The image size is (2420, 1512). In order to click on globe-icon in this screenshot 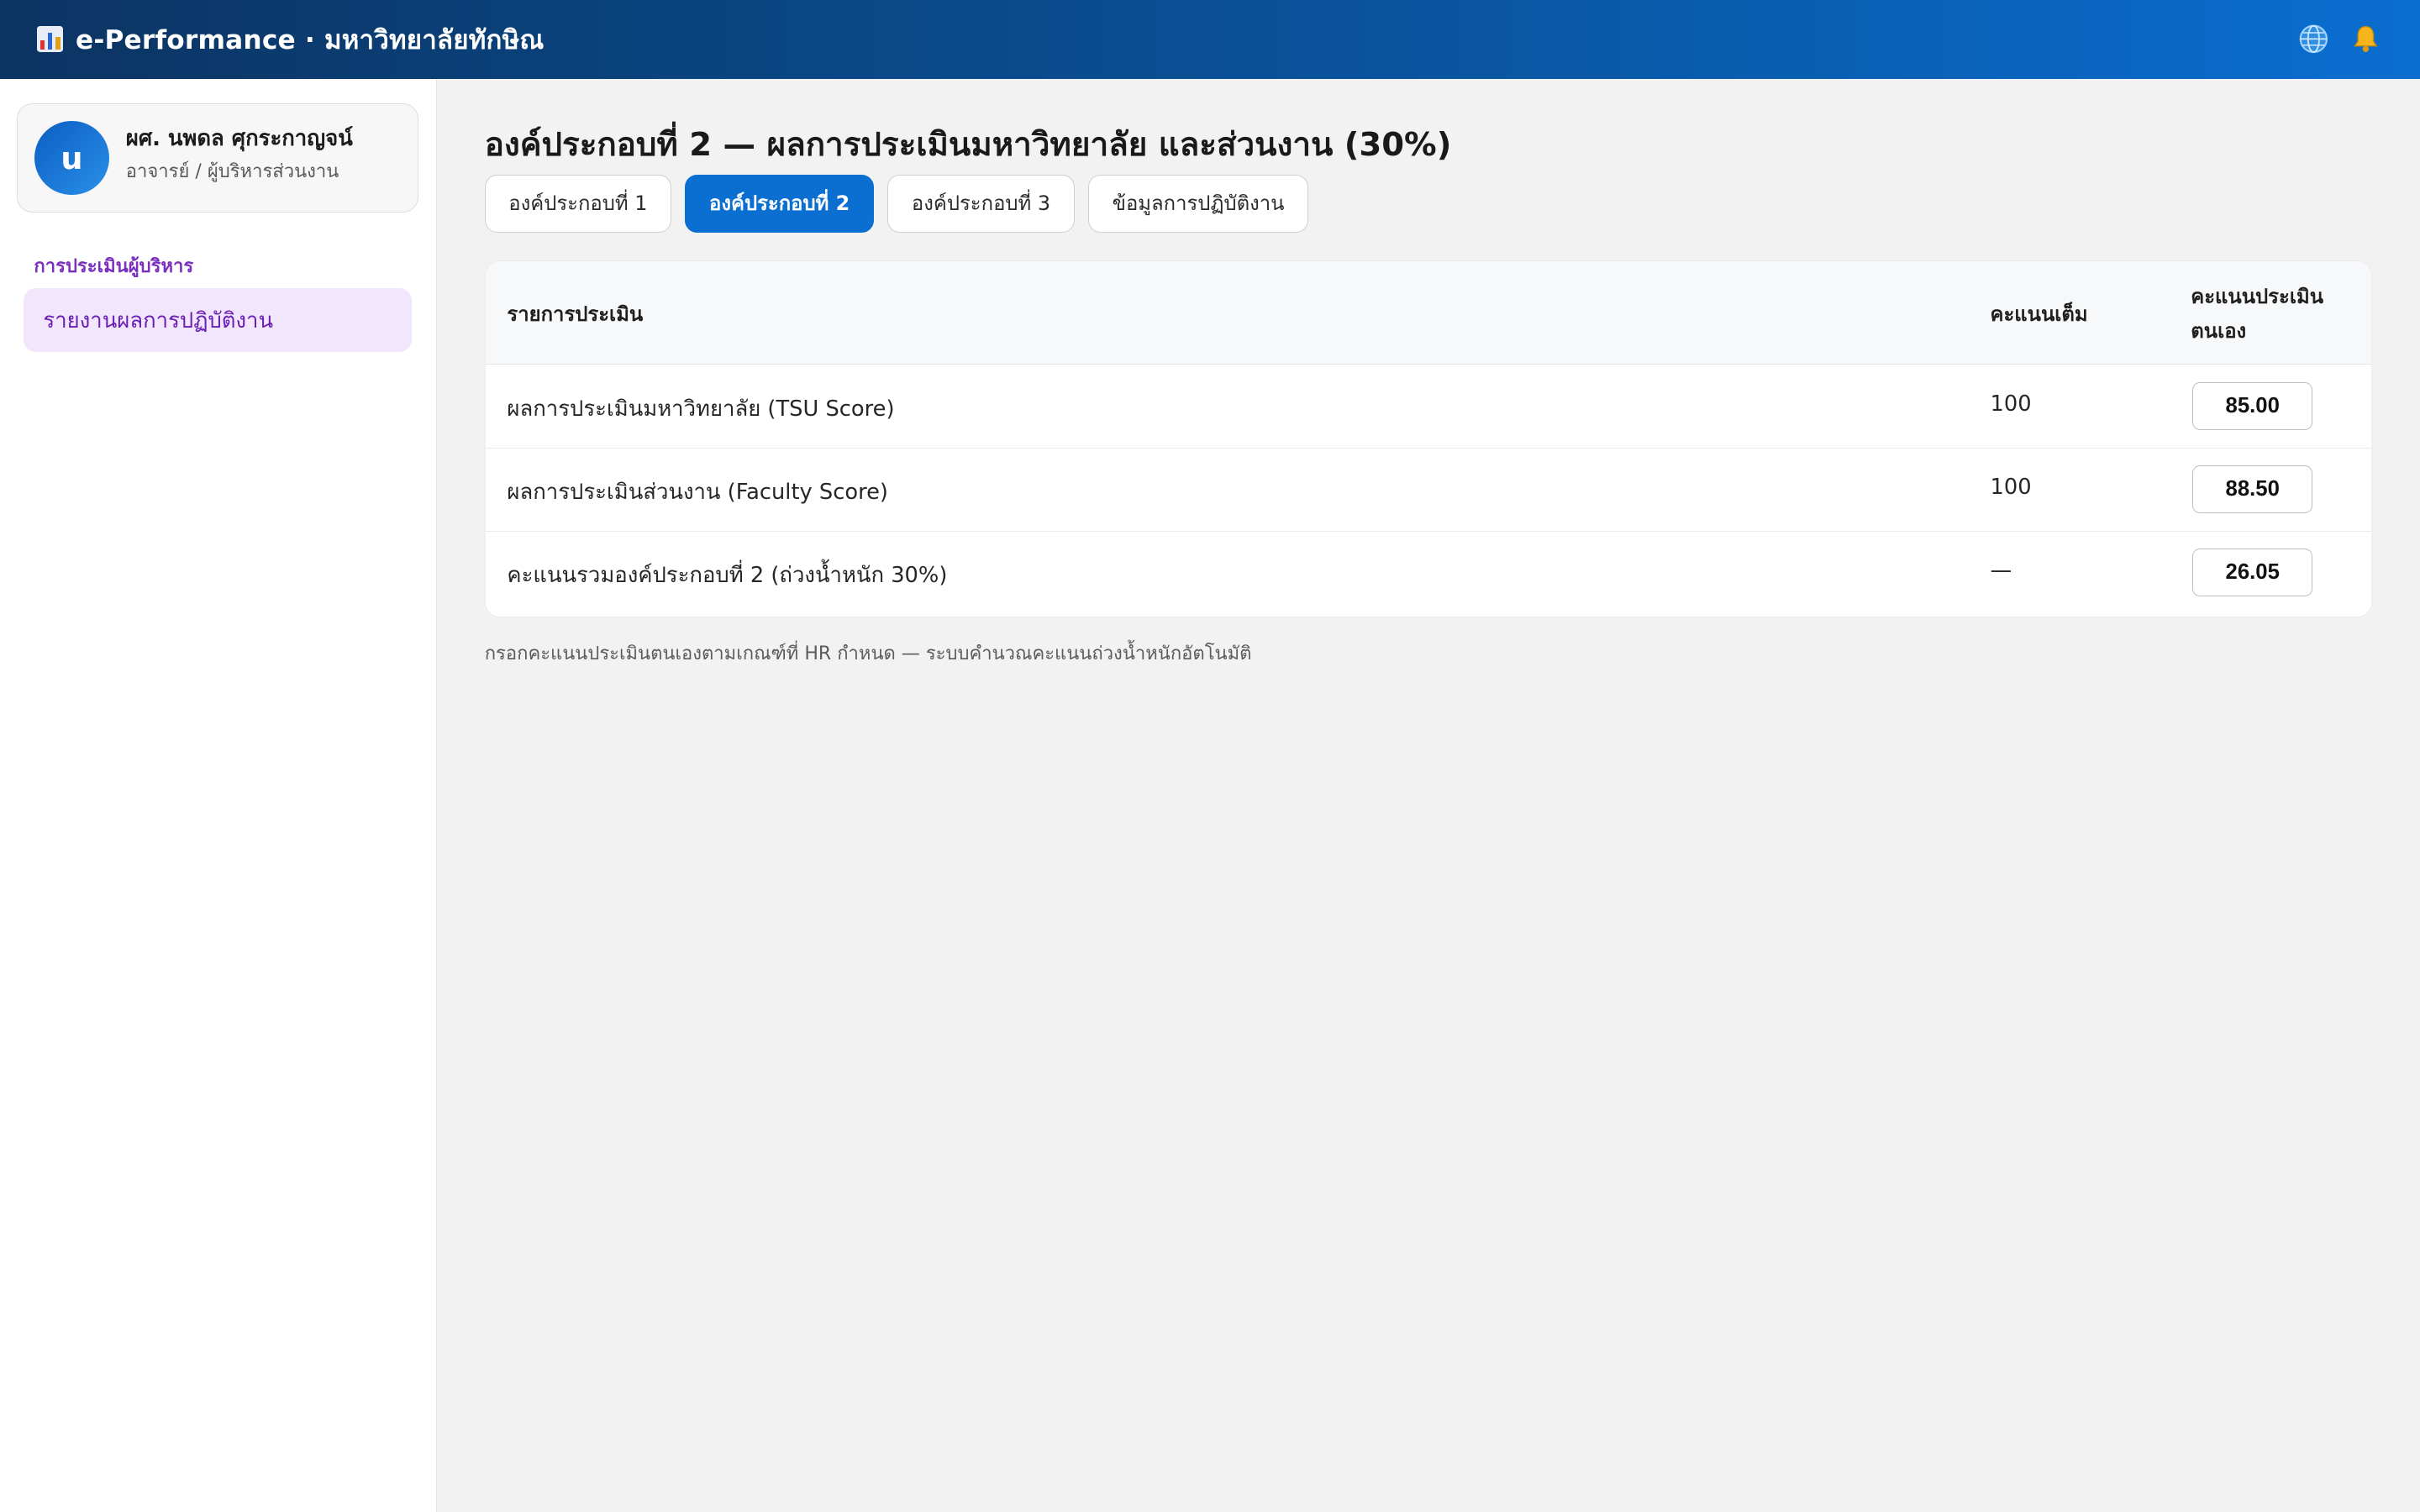, I will do `click(2313, 39)`.